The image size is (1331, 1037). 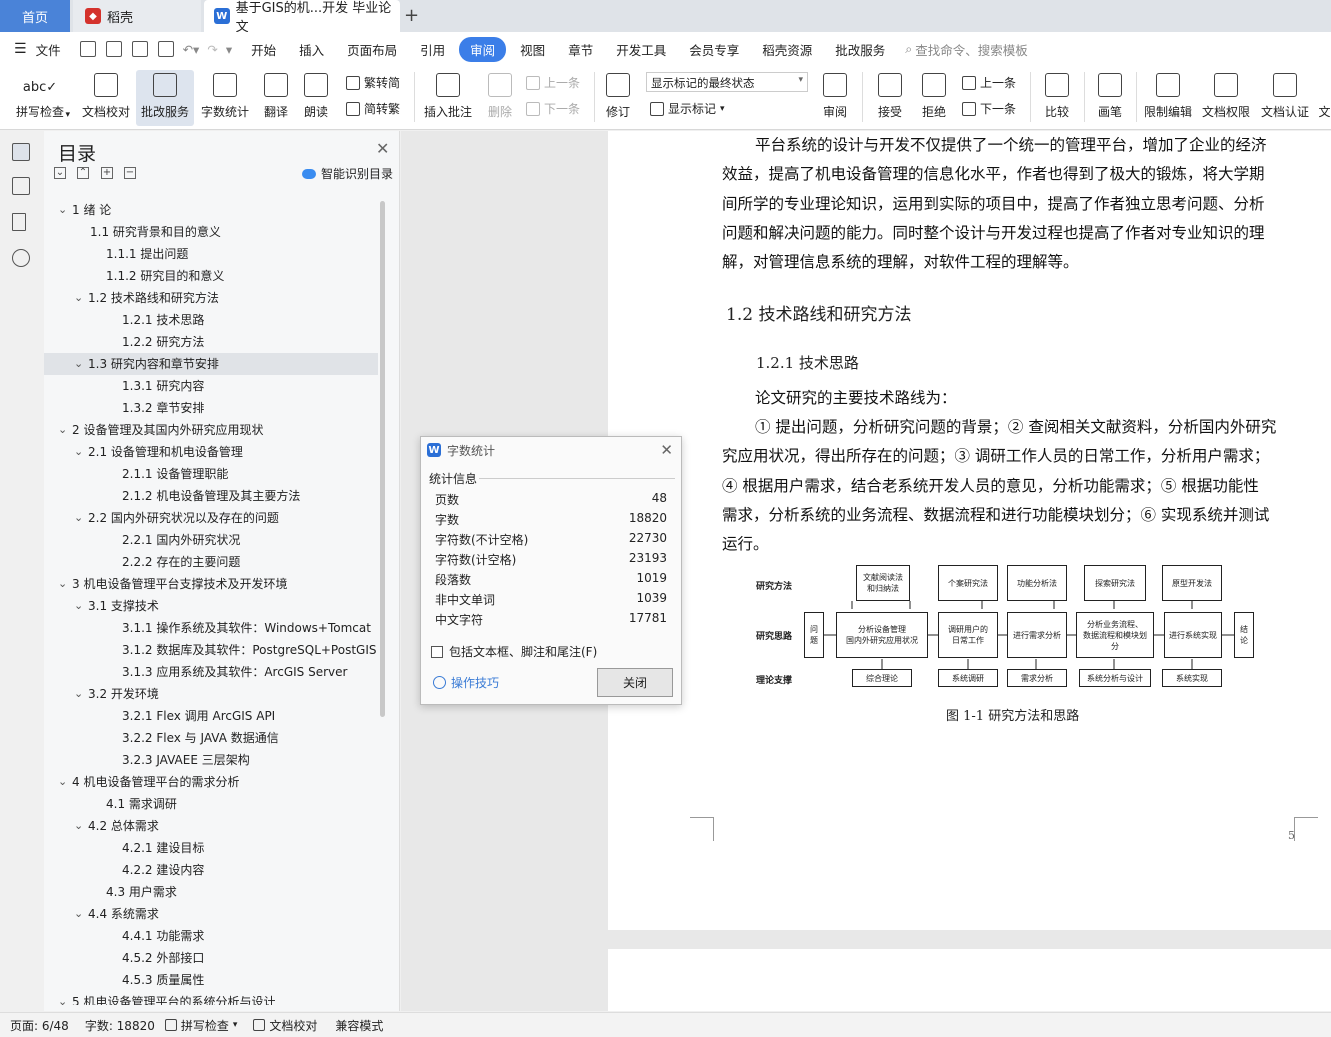 I want to click on accept-button: 接受, so click(x=890, y=98).